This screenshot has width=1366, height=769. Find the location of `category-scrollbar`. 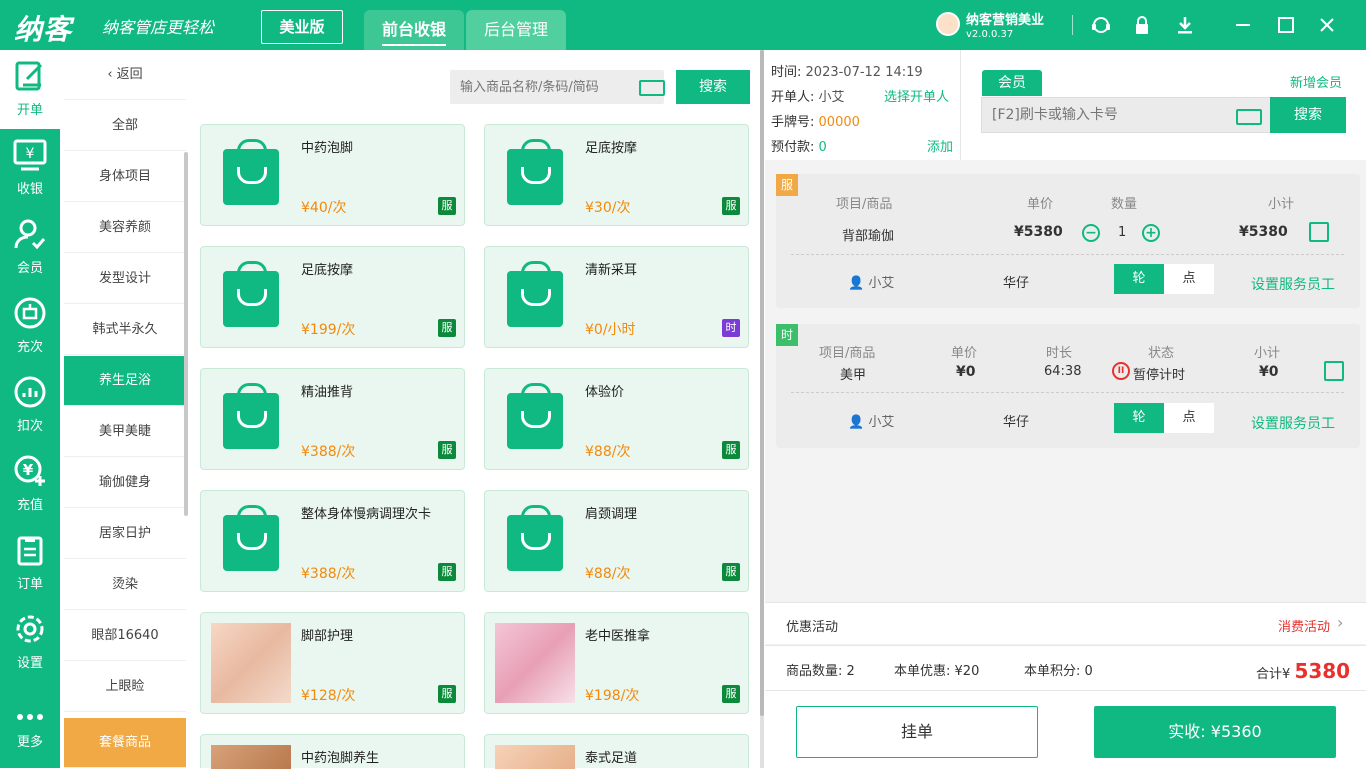

category-scrollbar is located at coordinates (186, 334).